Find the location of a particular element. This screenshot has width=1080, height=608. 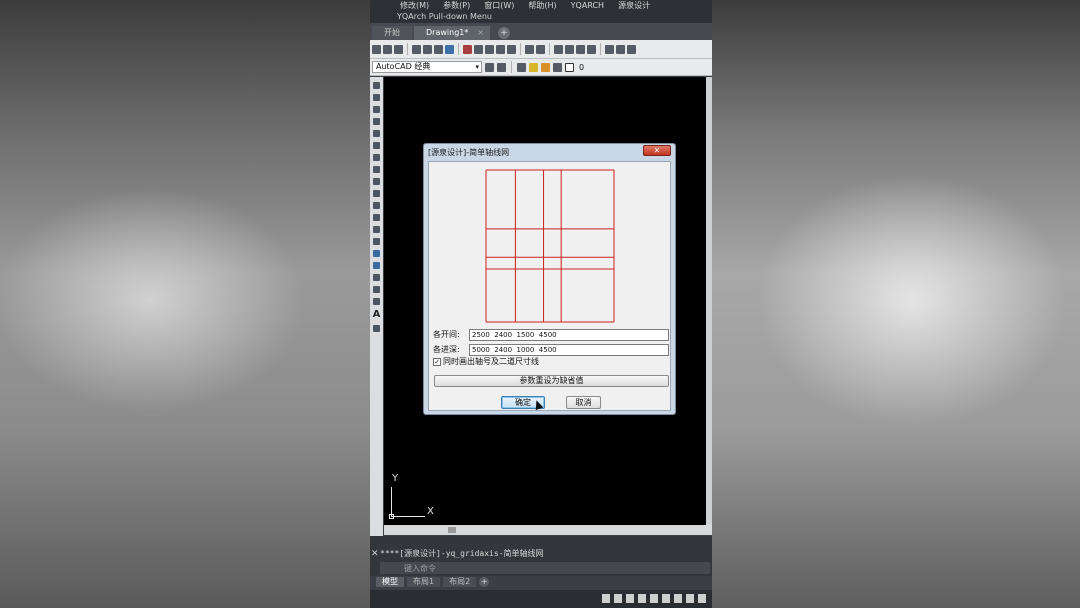

publish-icon is located at coordinates (438, 49).